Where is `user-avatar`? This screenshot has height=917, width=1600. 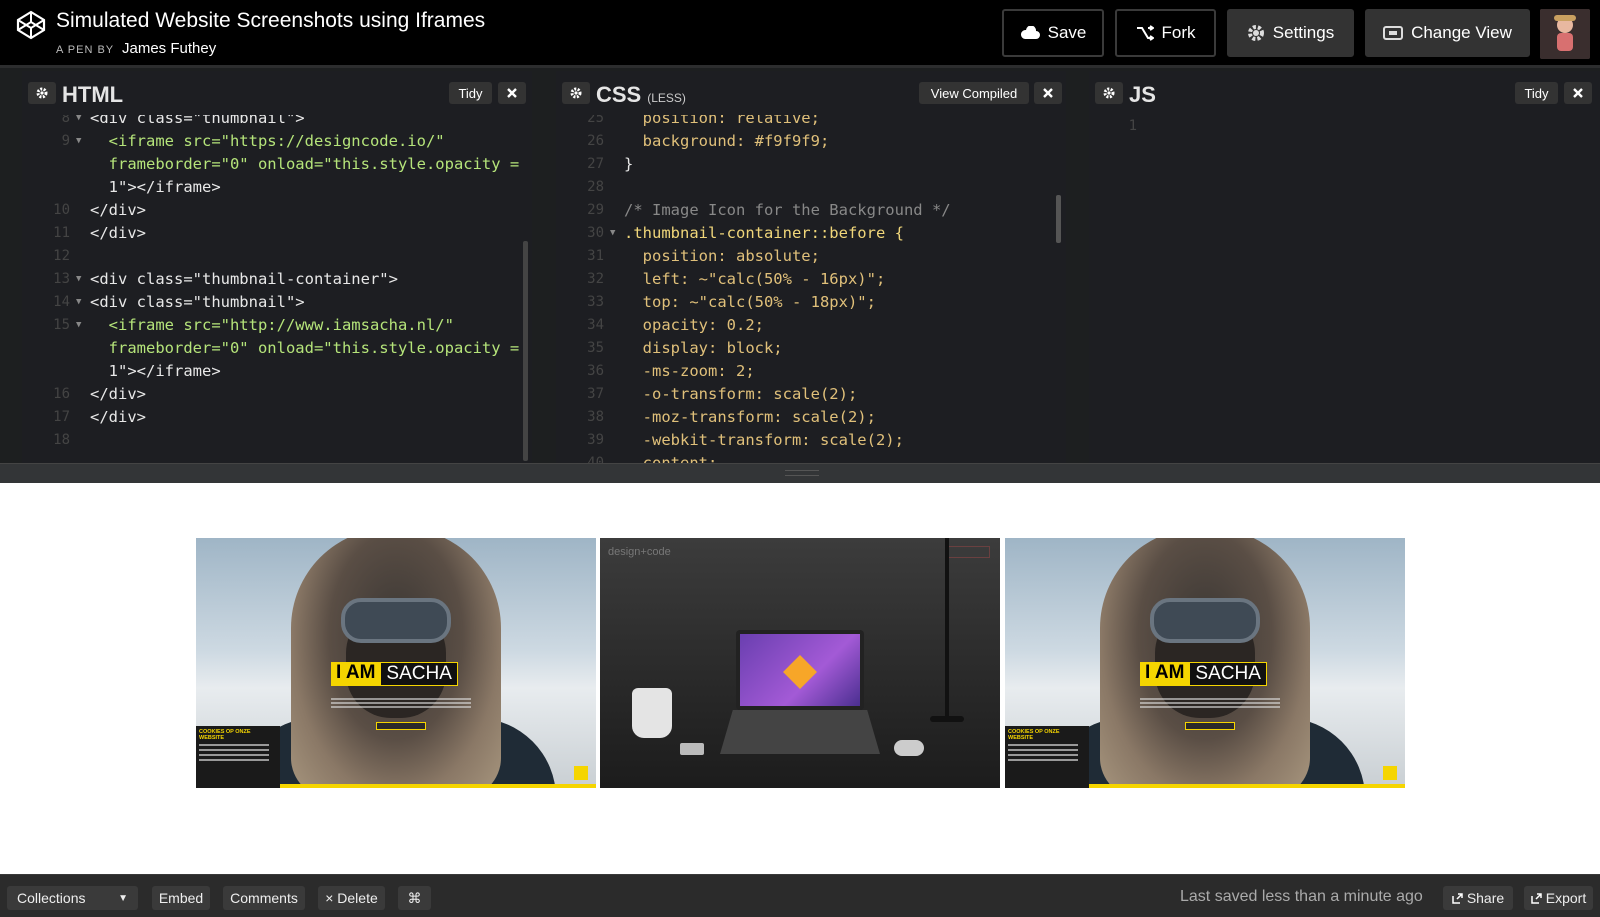 user-avatar is located at coordinates (1565, 34).